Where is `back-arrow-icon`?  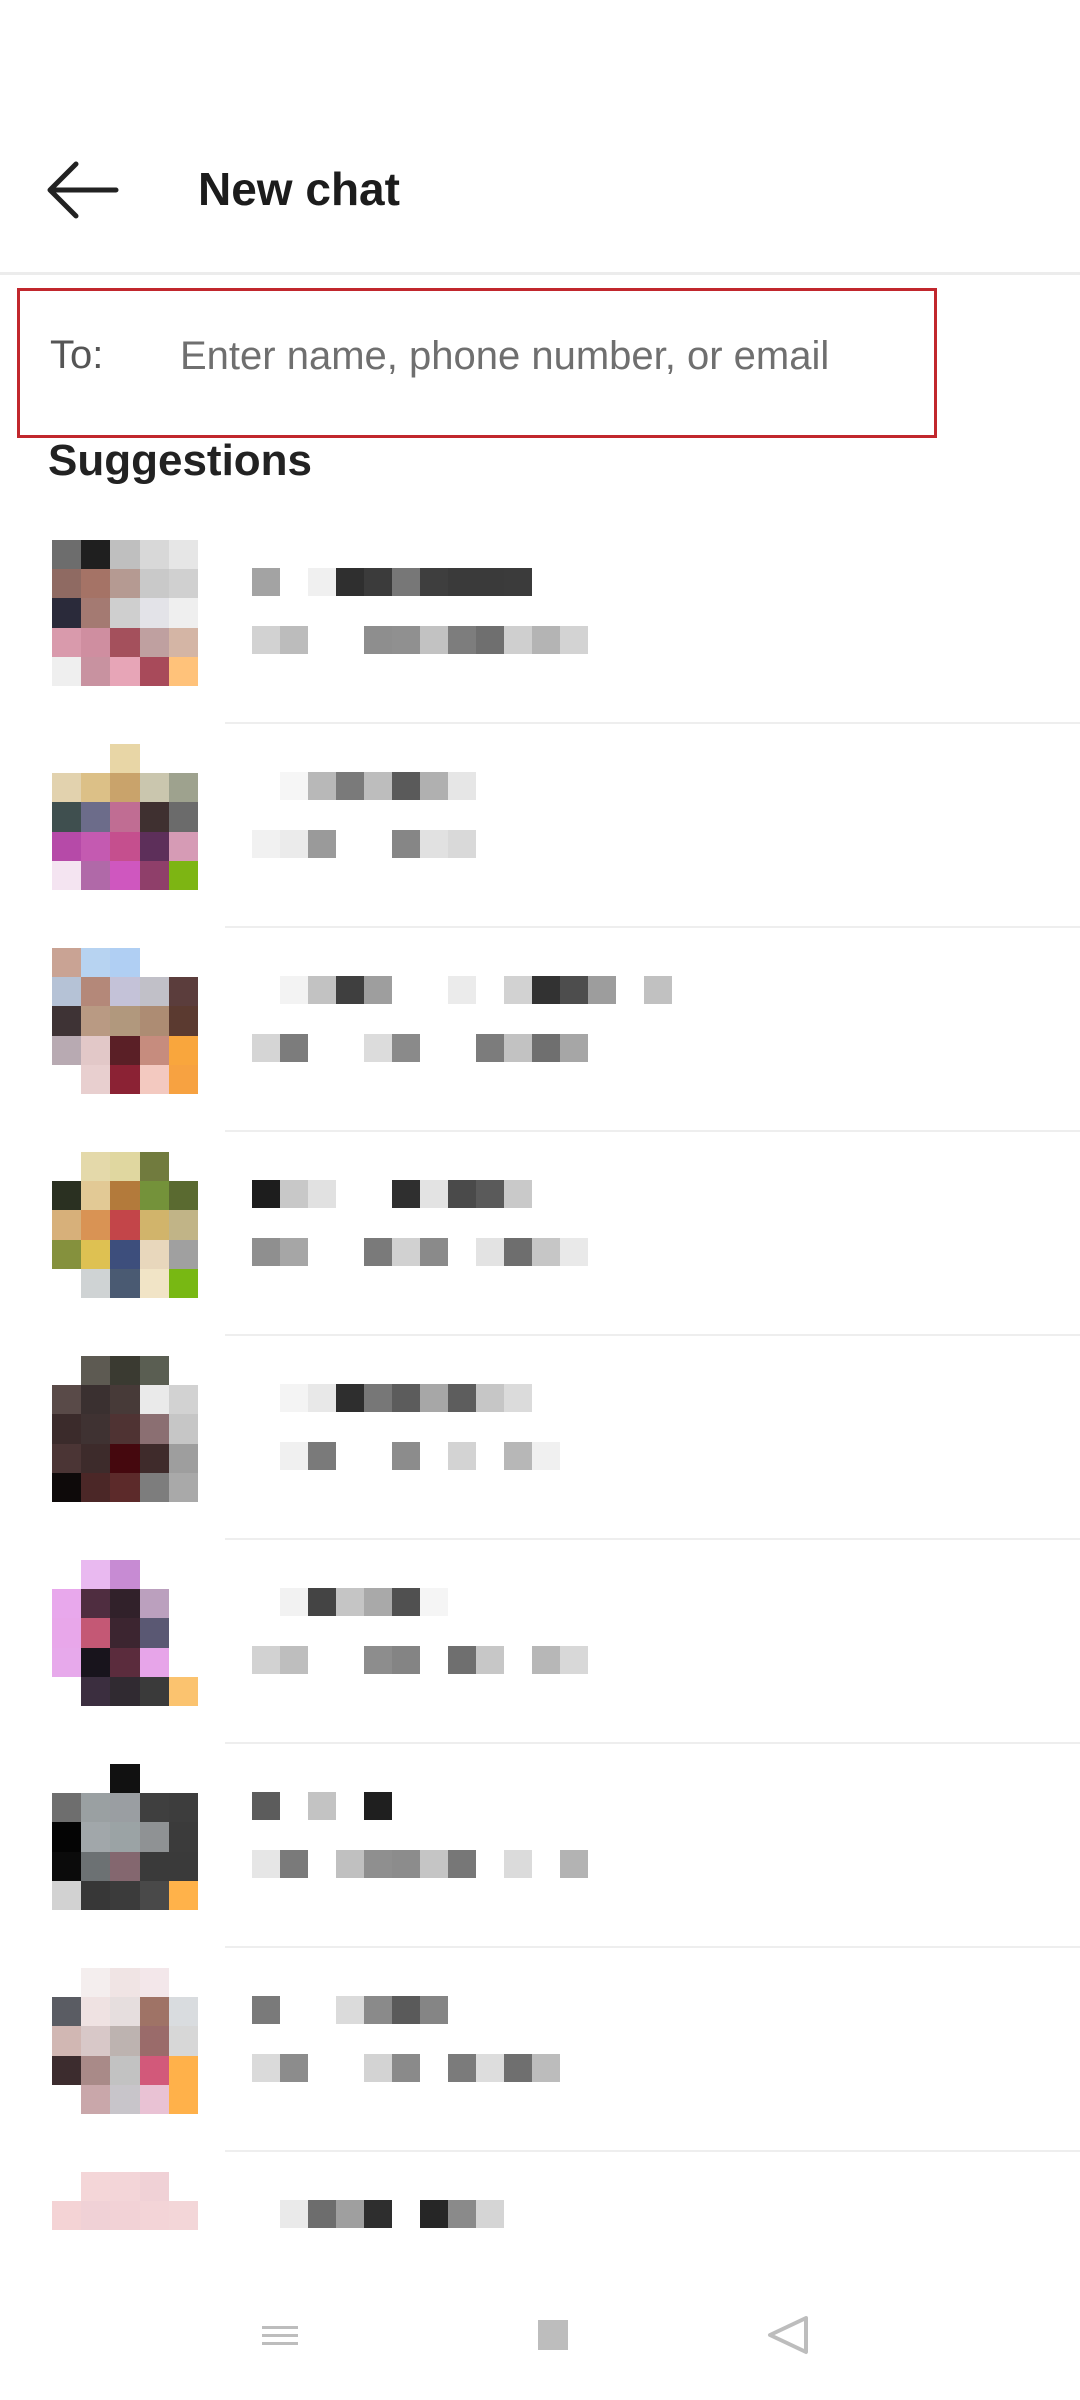 back-arrow-icon is located at coordinates (83, 190).